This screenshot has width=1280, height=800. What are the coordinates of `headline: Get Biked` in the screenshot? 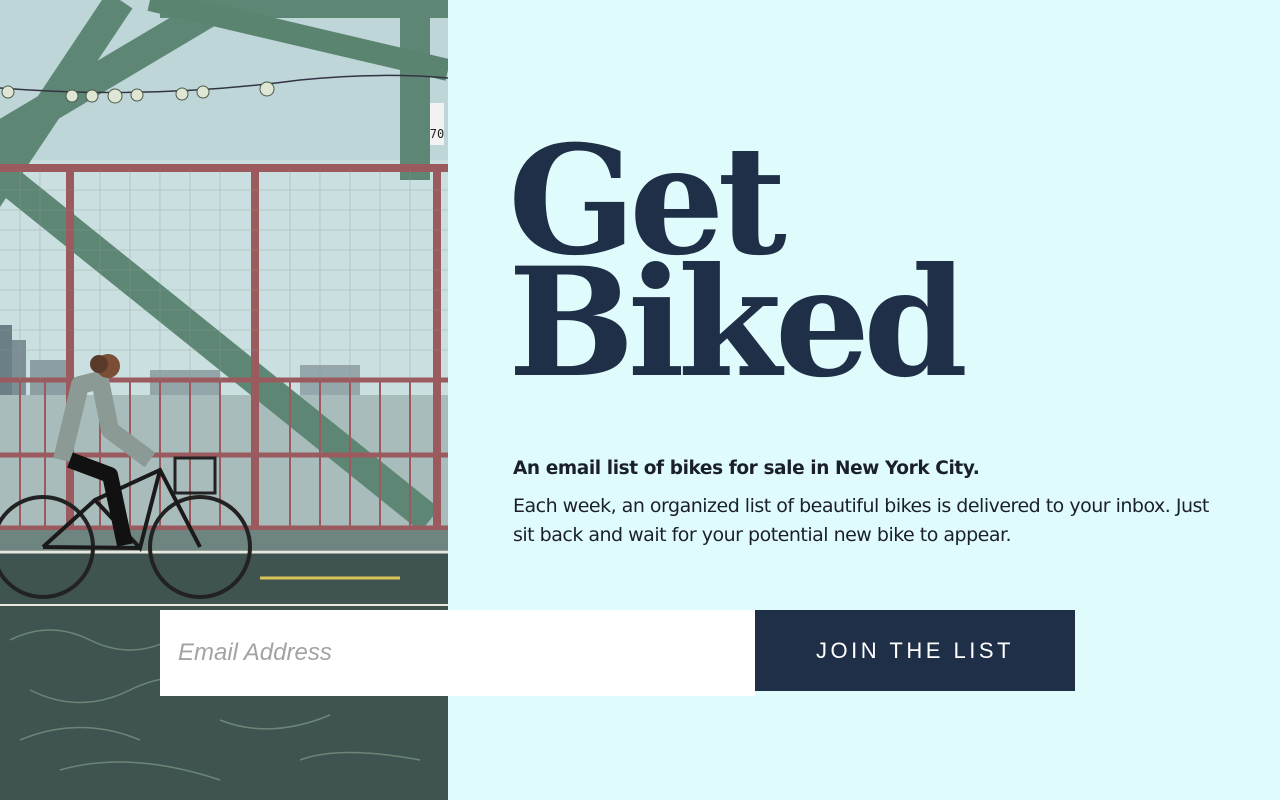 It's located at (738, 268).